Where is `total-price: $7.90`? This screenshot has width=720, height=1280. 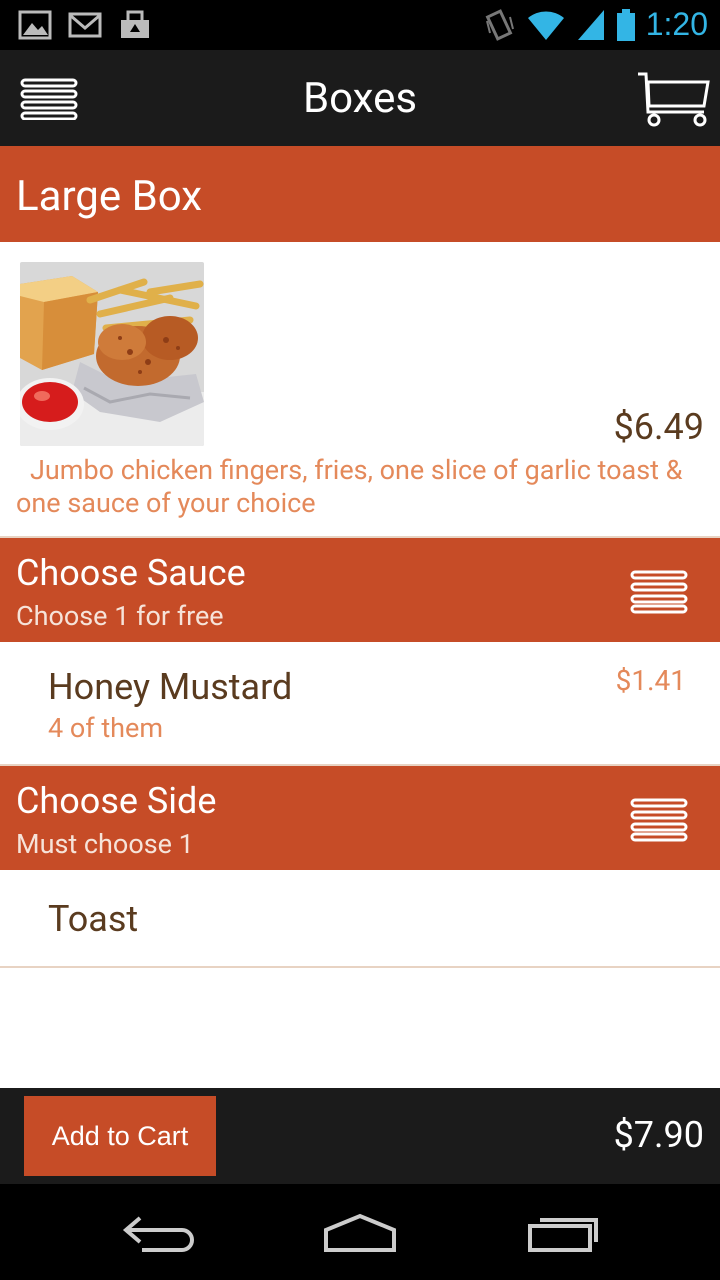
total-price: $7.90 is located at coordinates (658, 1135).